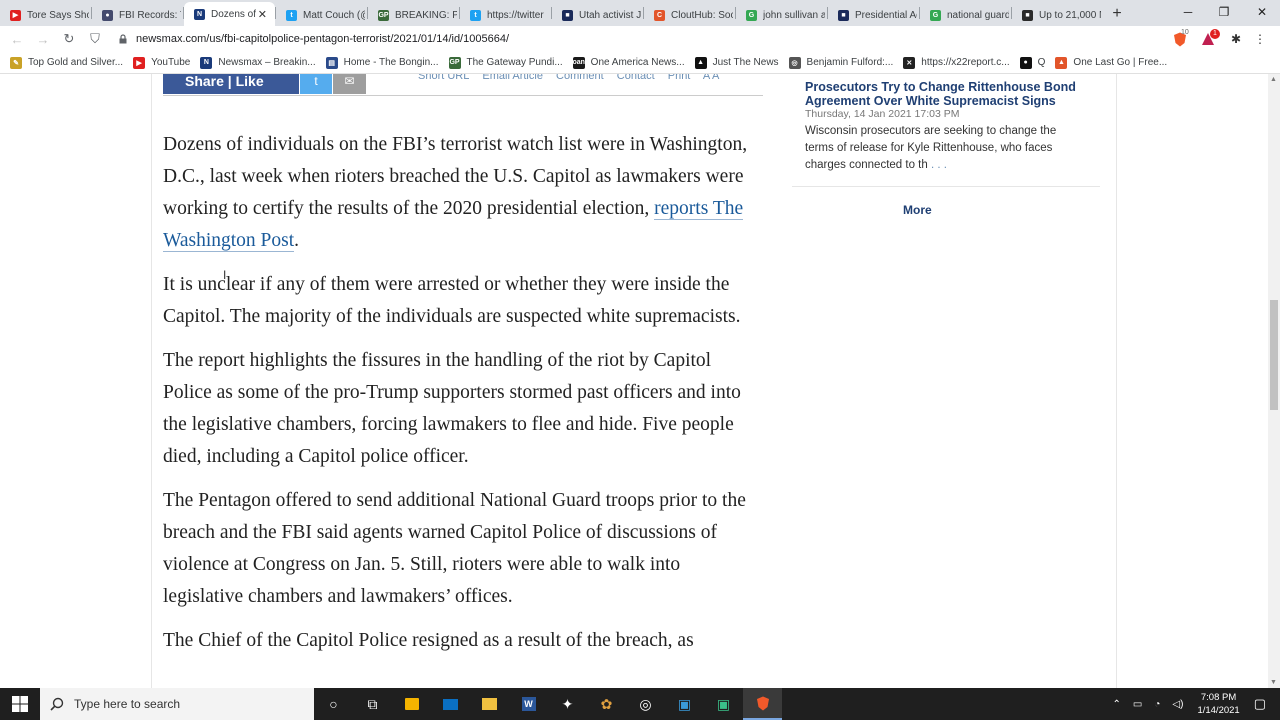 Image resolution: width=1280 pixels, height=720 pixels. Describe the element at coordinates (1117, 704) in the screenshot. I see `chevron-up-icon: ⌃` at that location.